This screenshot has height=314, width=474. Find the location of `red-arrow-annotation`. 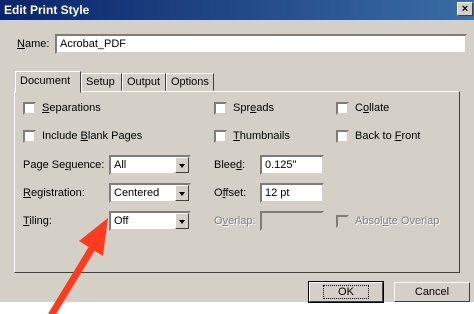

red-arrow-annotation is located at coordinates (78, 266).